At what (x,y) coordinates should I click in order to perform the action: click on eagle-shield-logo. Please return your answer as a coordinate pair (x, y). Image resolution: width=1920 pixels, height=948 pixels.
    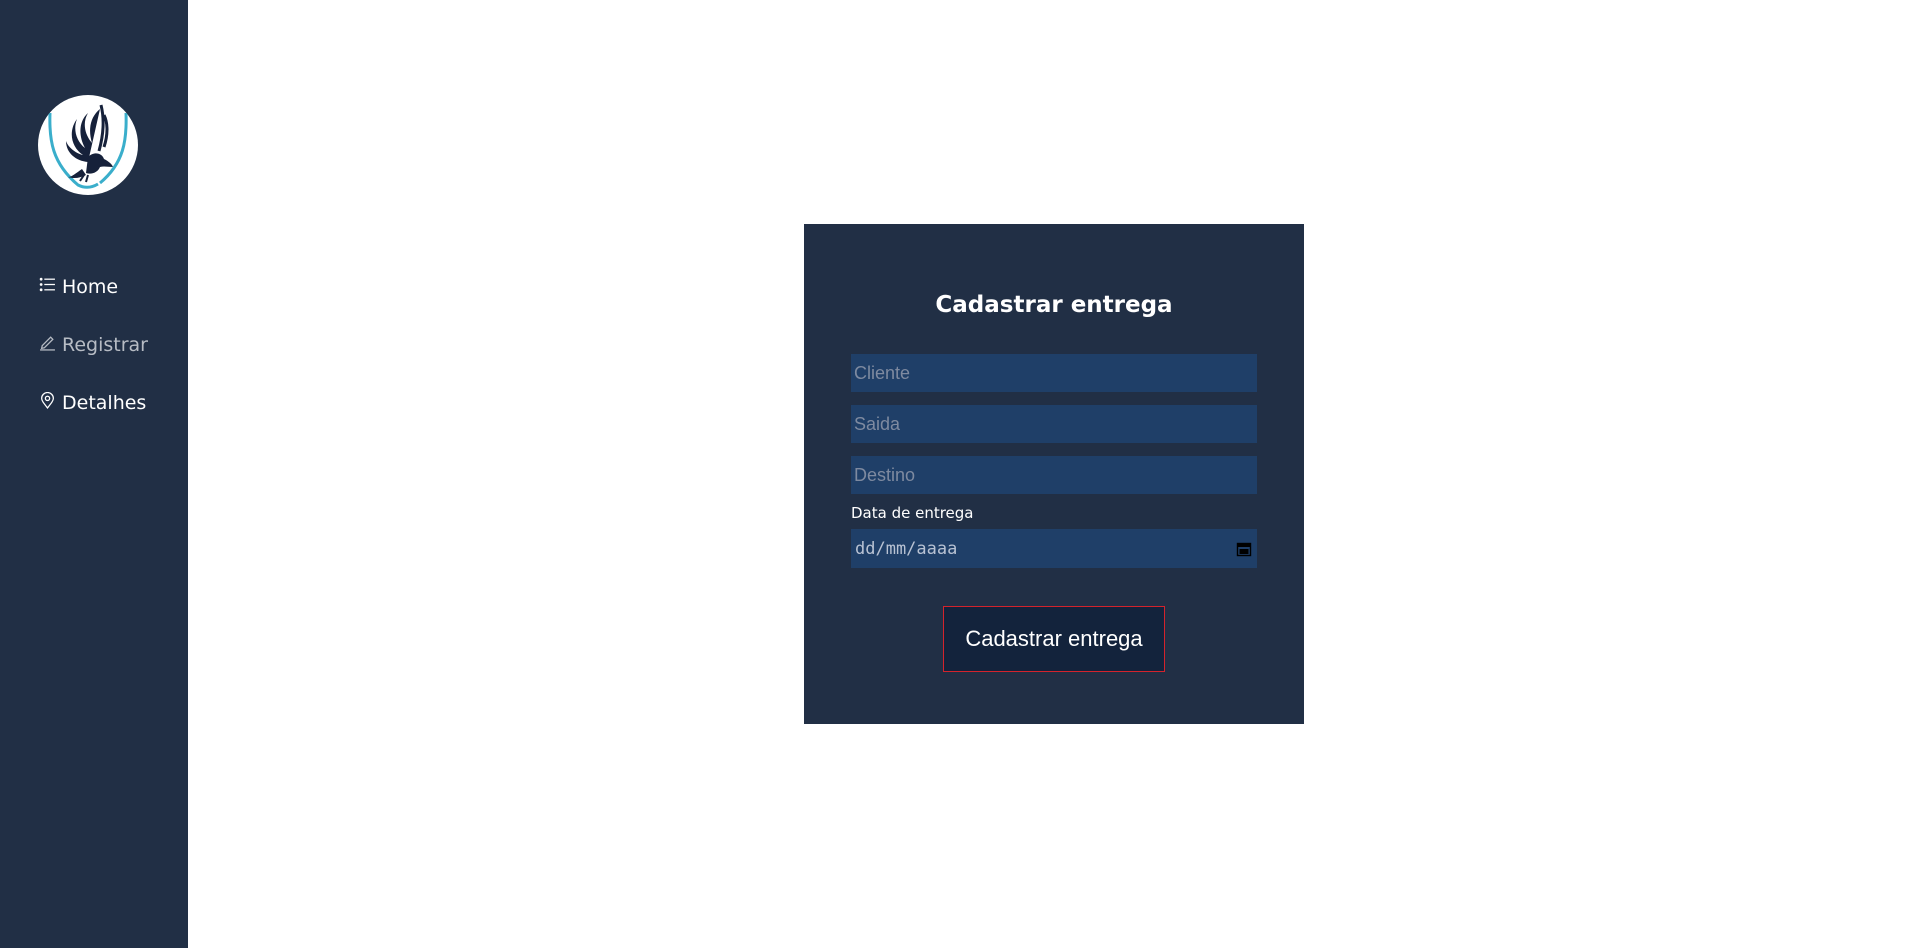
    Looking at the image, I should click on (88, 145).